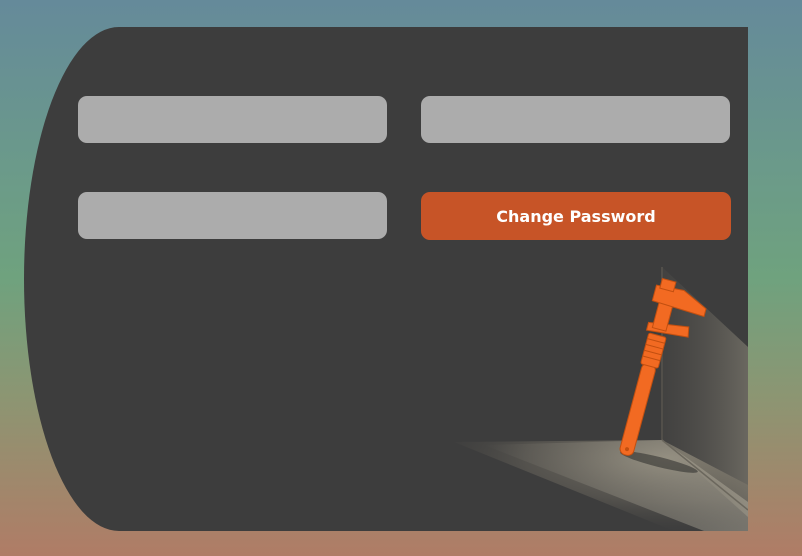 Image resolution: width=802 pixels, height=556 pixels. What do you see at coordinates (575, 119) in the screenshot?
I see `new-password-field` at bounding box center [575, 119].